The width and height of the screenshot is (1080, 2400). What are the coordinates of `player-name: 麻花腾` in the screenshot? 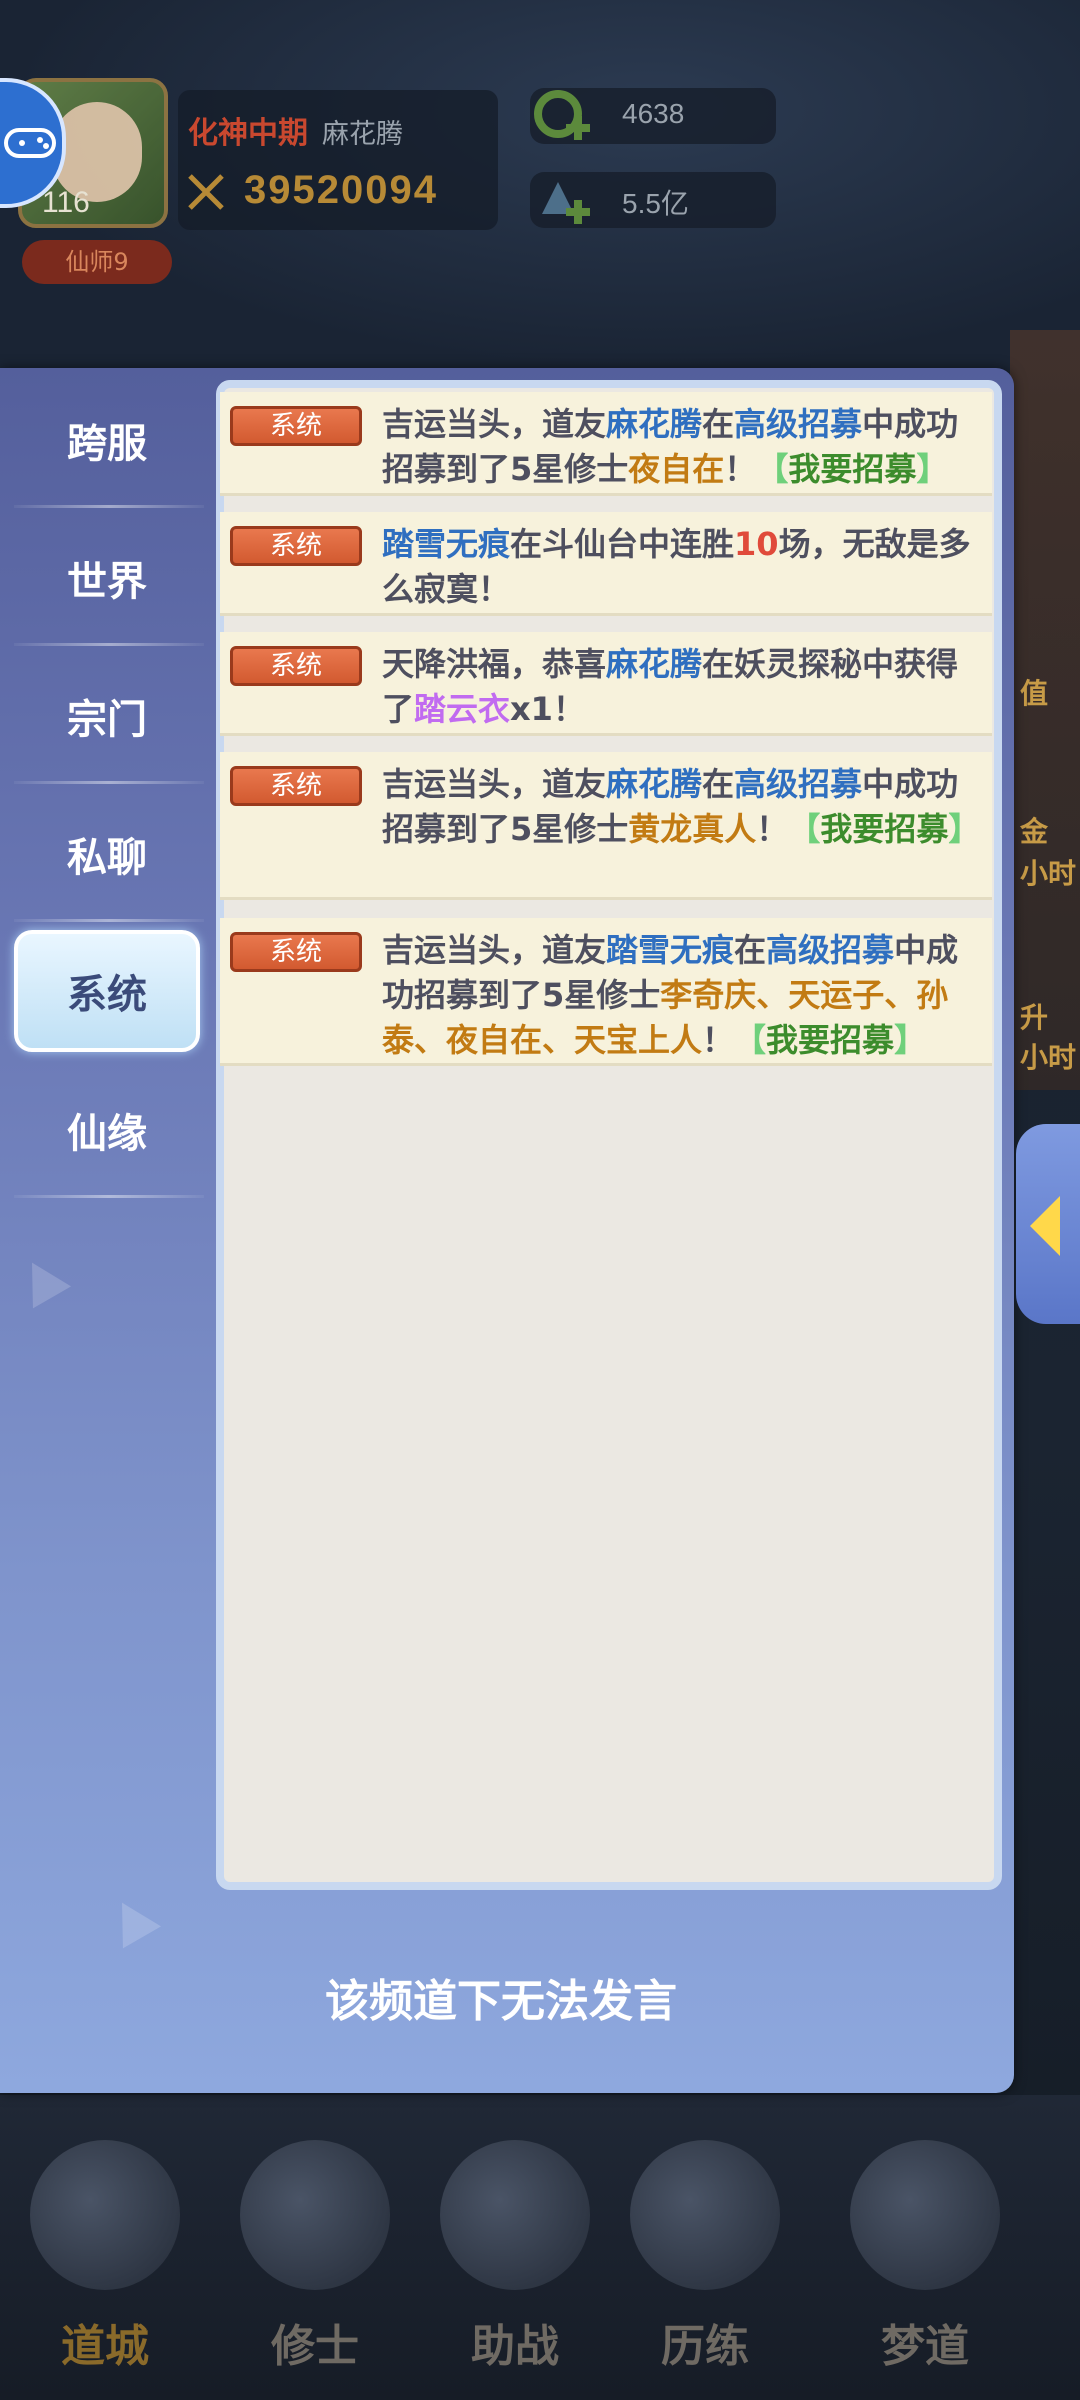 It's located at (362, 134).